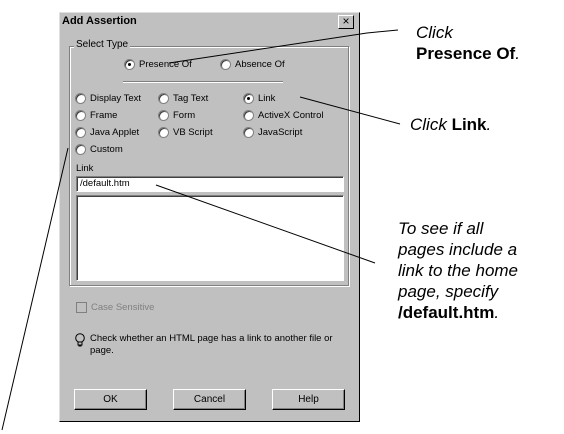 The height and width of the screenshot is (434, 564). I want to click on callout-presence-emphasis: Presence Of, so click(466, 53).